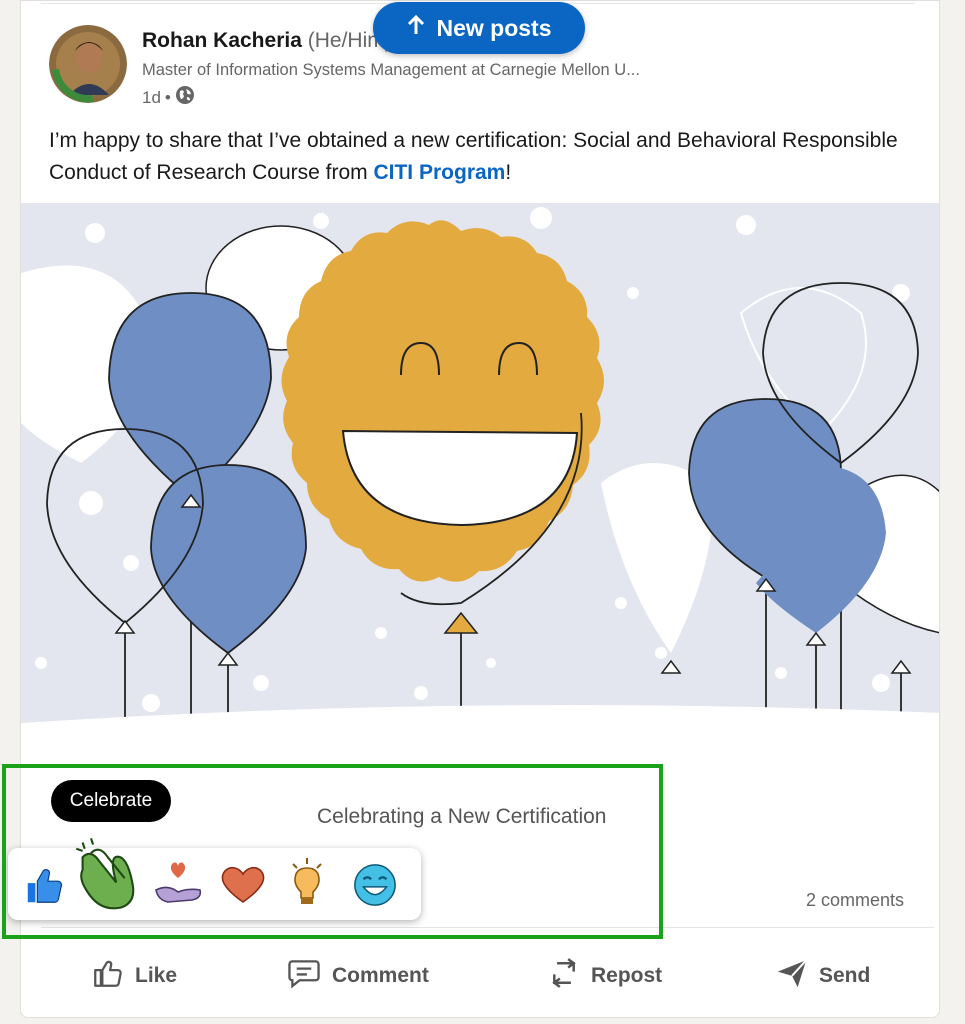 Image resolution: width=965 pixels, height=1024 pixels. I want to click on repost-label: Repost, so click(627, 975).